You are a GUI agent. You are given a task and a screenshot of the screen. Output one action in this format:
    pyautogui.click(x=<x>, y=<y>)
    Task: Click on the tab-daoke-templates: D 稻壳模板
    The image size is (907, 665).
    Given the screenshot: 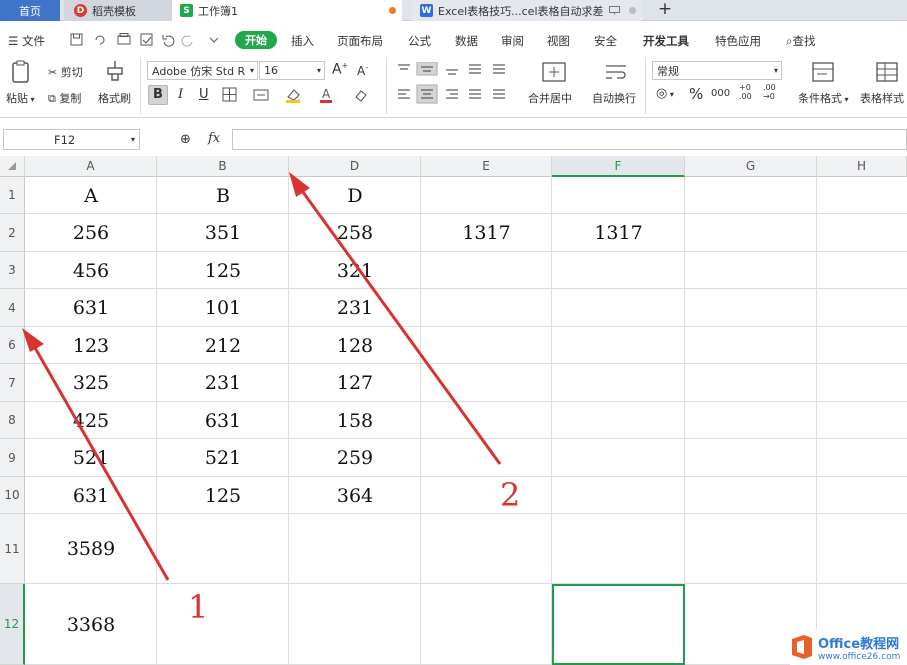 What is the action you would take?
    pyautogui.click(x=118, y=10)
    